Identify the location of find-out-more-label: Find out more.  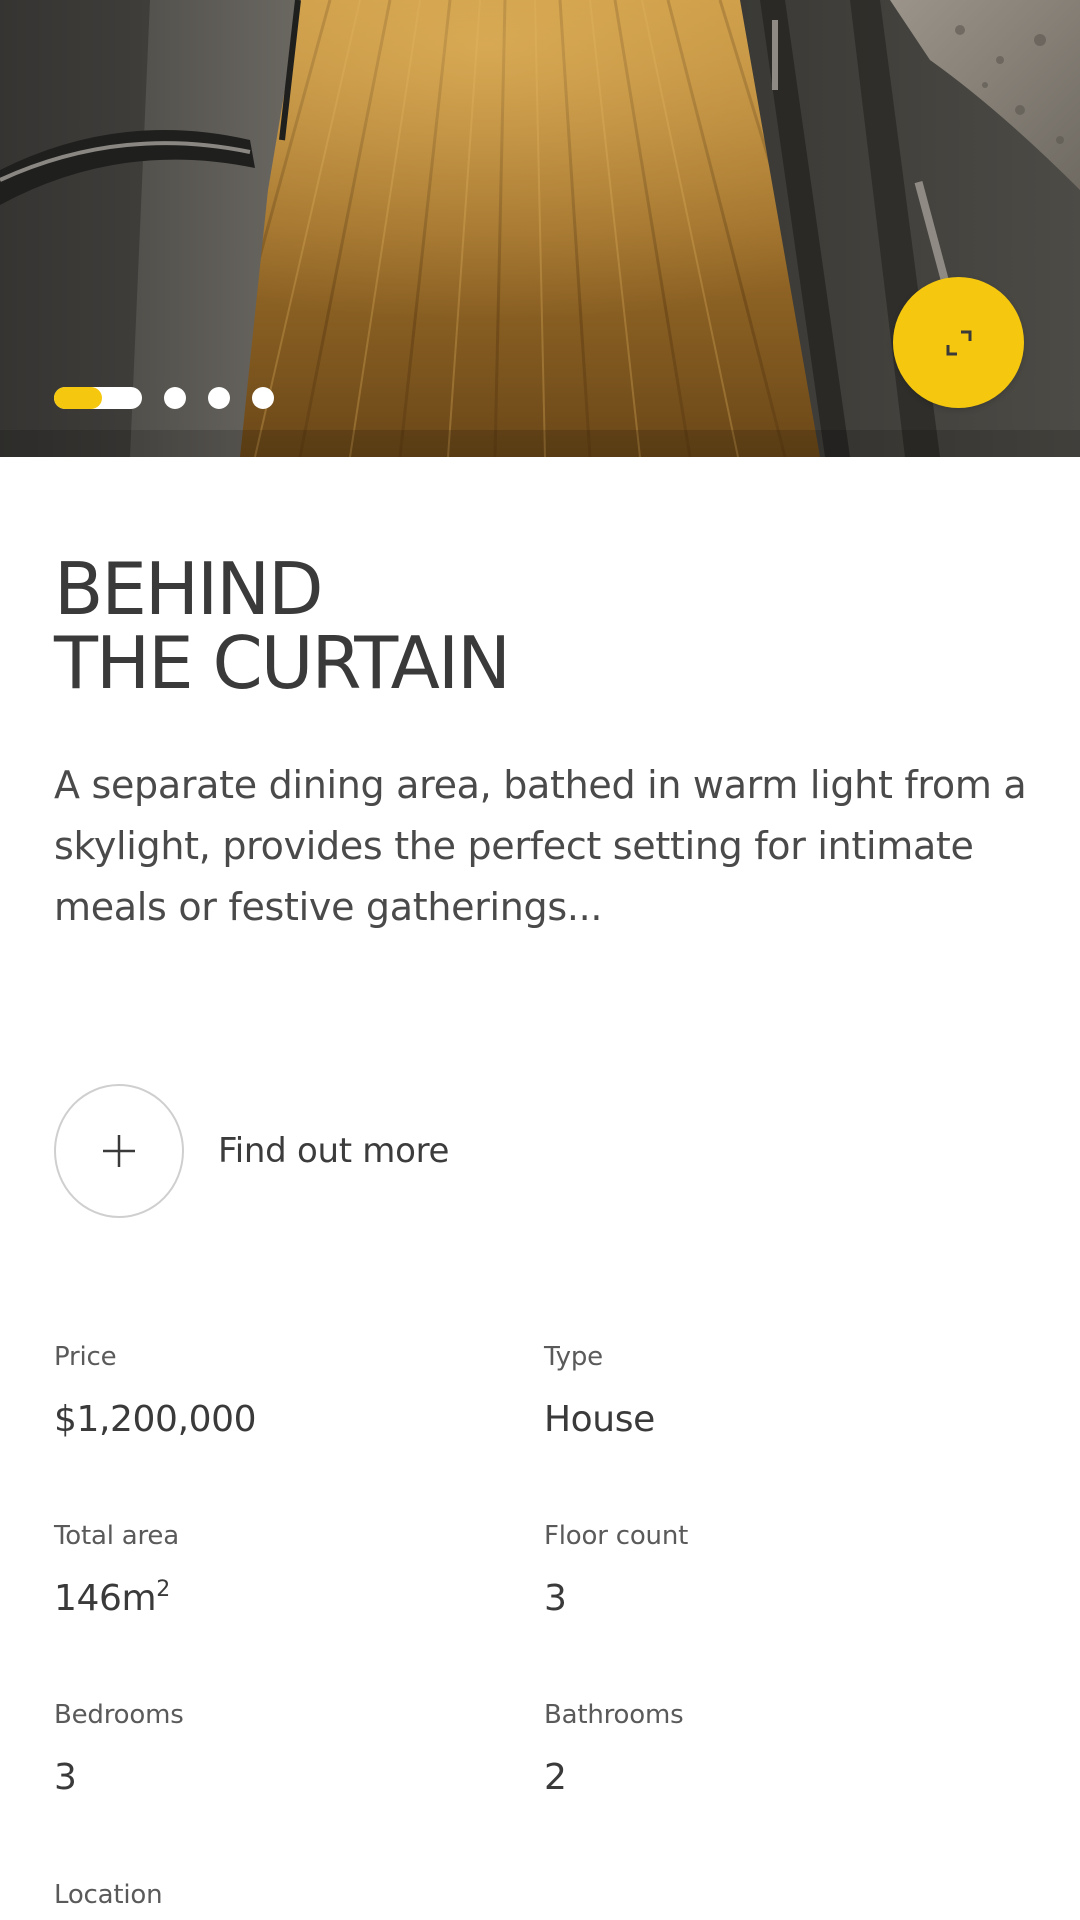
(334, 1151).